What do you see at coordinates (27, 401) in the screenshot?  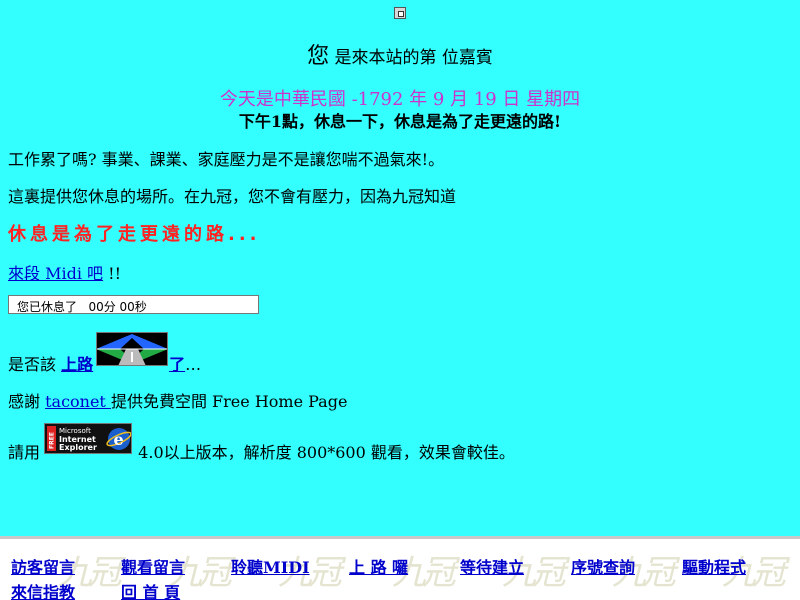 I see `thanks-prefix: 感謝` at bounding box center [27, 401].